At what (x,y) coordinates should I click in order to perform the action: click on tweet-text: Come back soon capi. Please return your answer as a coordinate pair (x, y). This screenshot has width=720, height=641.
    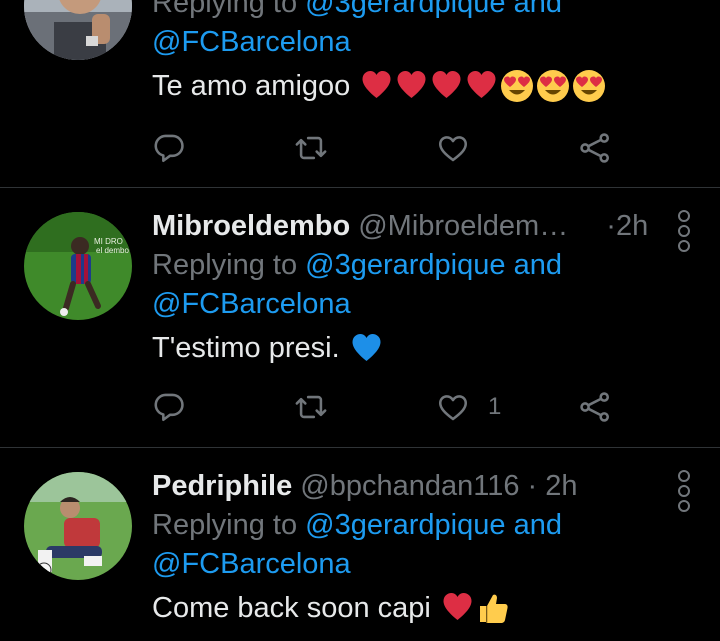
    Looking at the image, I should click on (291, 608).